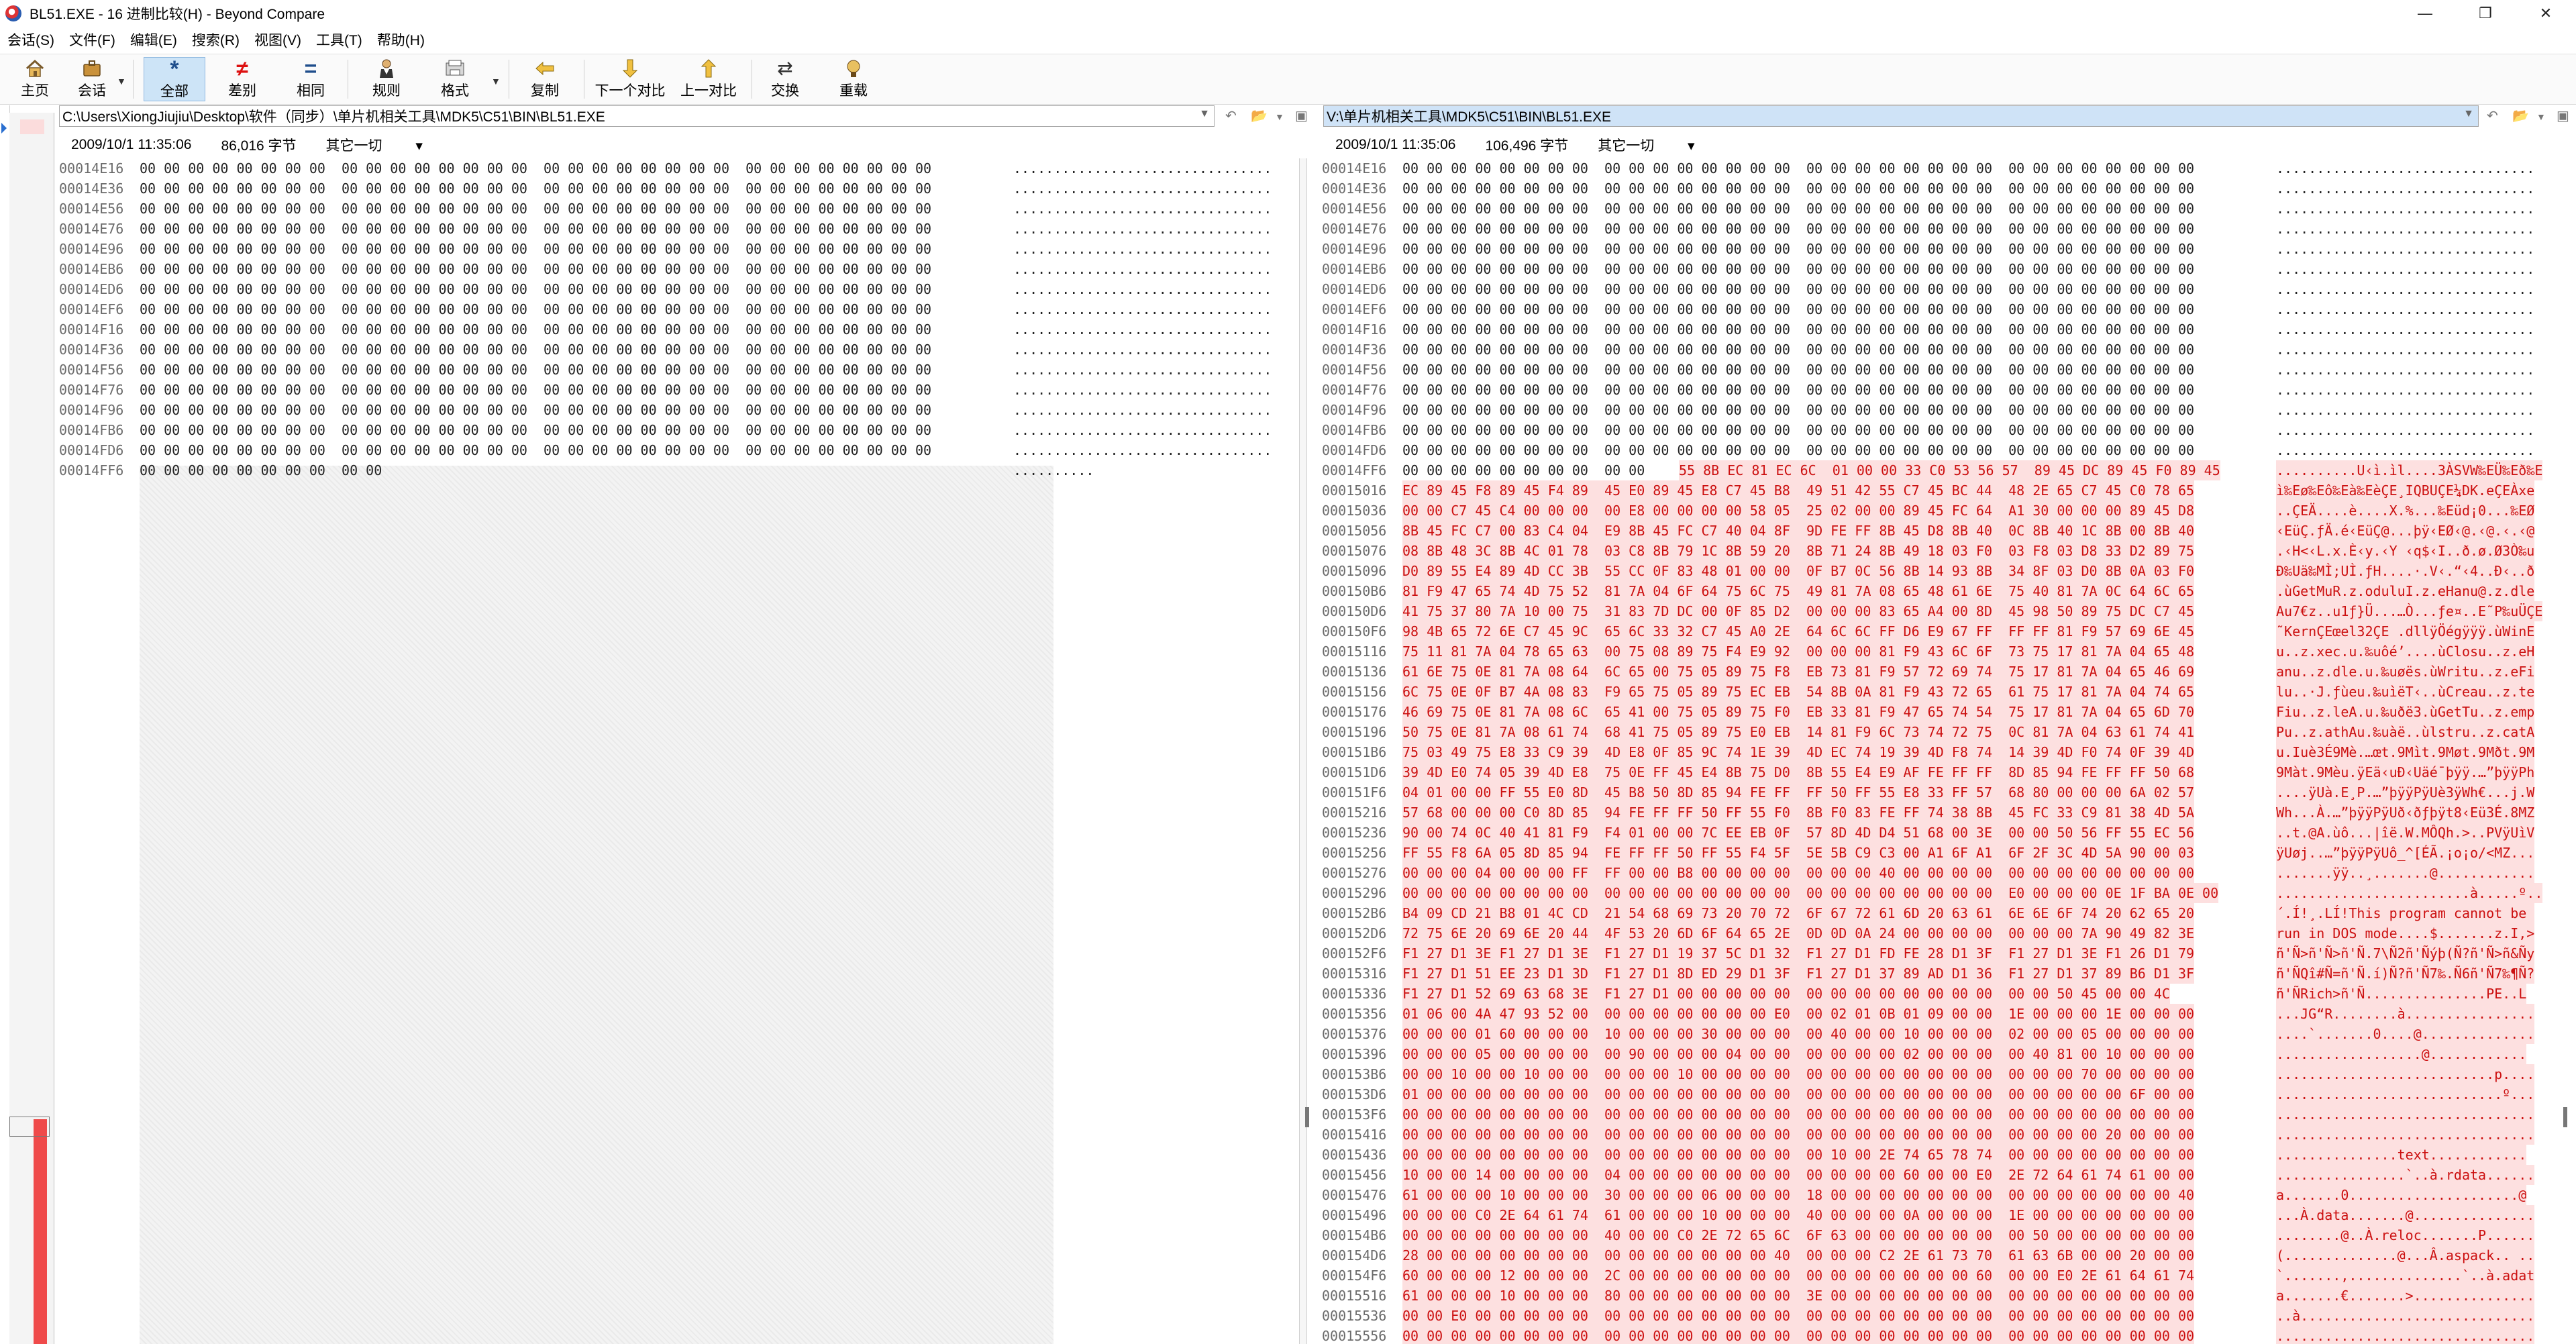 This screenshot has height=1344, width=2576. What do you see at coordinates (2520, 116) in the screenshot?
I see `right-folder-icon: 📂` at bounding box center [2520, 116].